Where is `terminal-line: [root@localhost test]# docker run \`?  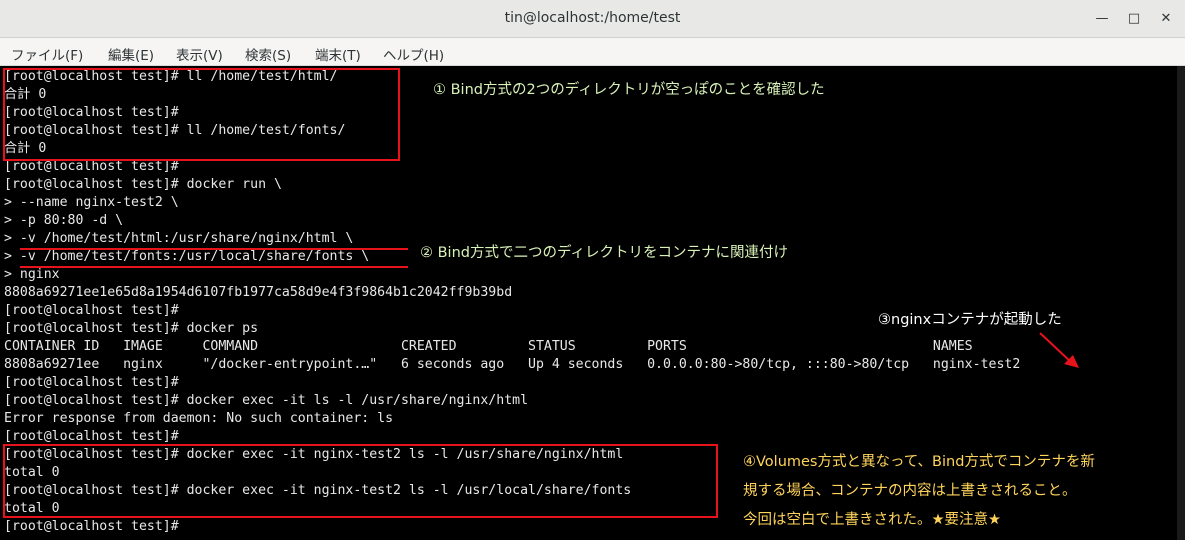
terminal-line: [root@localhost test]# docker run \ is located at coordinates (143, 184).